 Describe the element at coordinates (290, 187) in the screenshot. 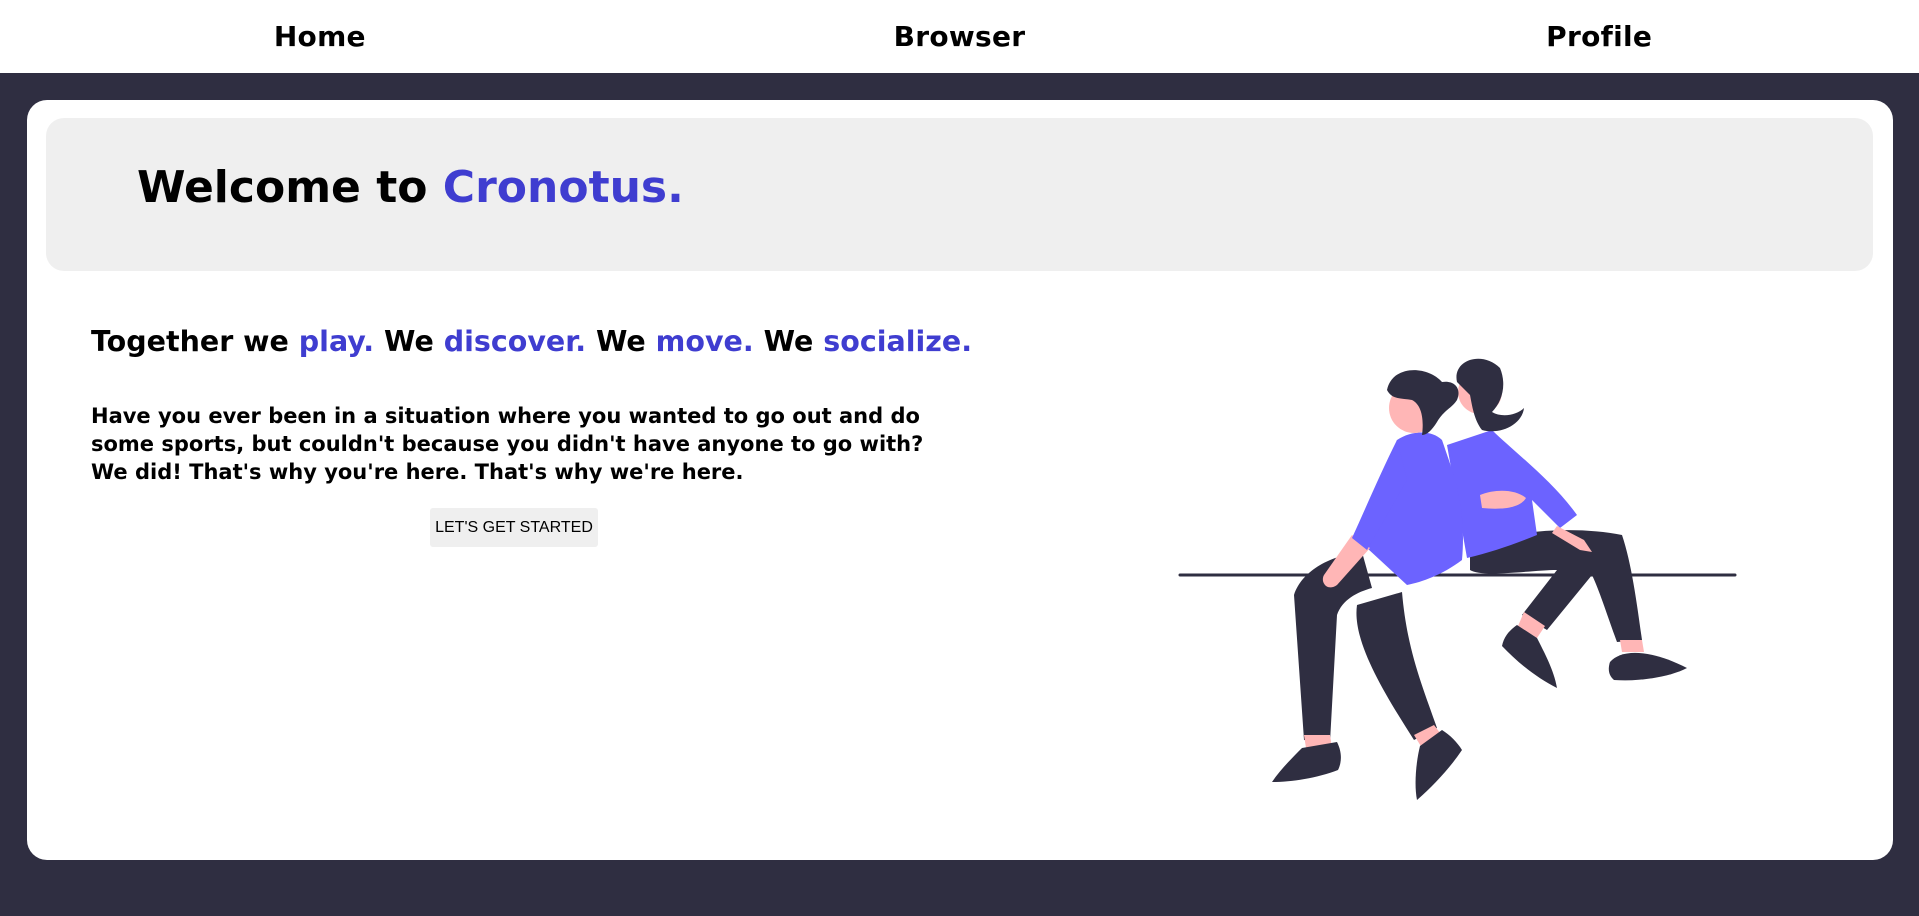

I see `title-prefix: Welcome to` at that location.